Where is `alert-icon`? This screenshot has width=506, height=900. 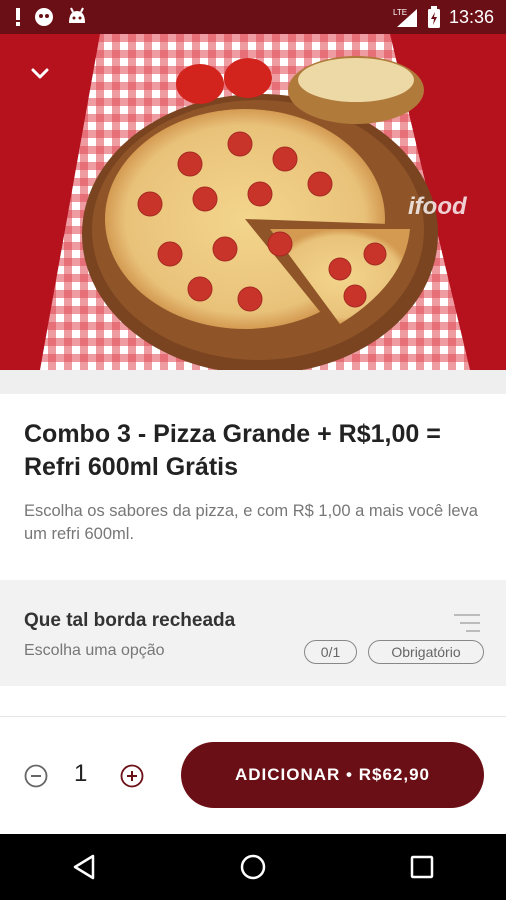 alert-icon is located at coordinates (18, 17).